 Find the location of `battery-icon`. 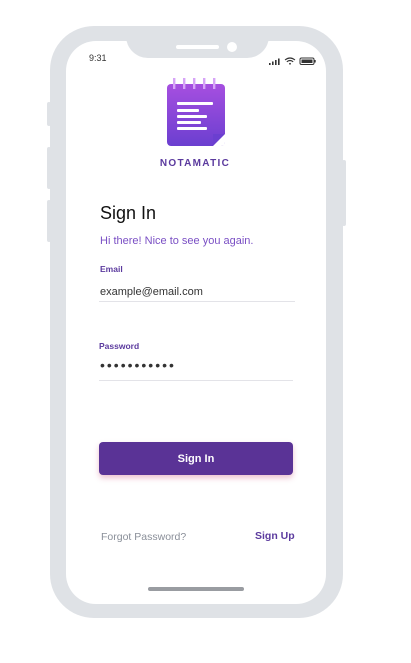

battery-icon is located at coordinates (307, 61).